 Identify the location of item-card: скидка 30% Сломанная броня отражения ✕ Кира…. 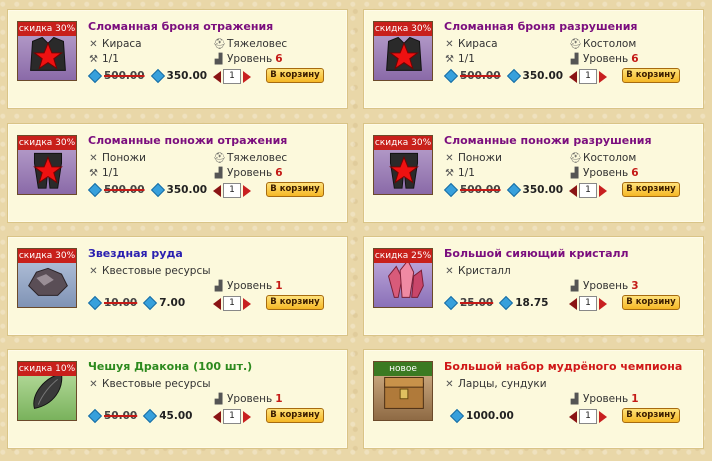
(177, 59).